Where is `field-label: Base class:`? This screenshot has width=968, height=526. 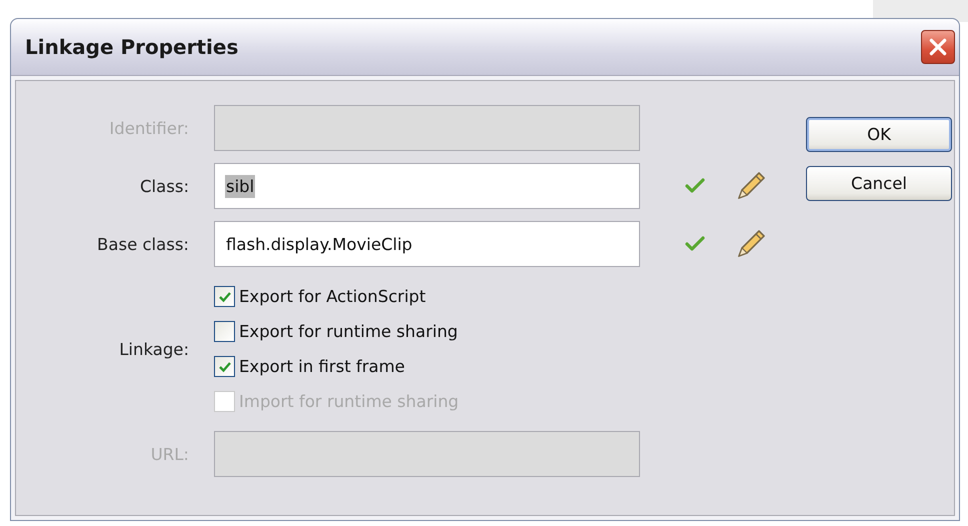
field-label: Base class: is located at coordinates (143, 244).